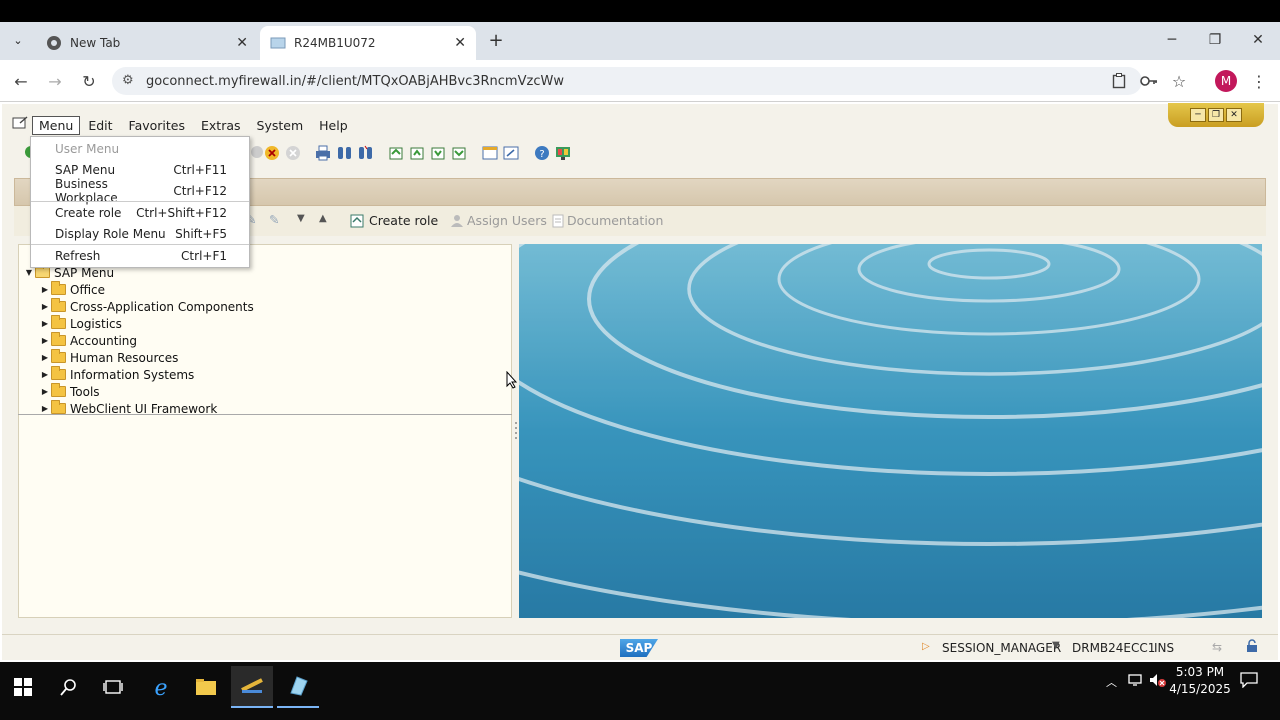  Describe the element at coordinates (96, 323) in the screenshot. I see `tree-item-label: Logistics` at that location.